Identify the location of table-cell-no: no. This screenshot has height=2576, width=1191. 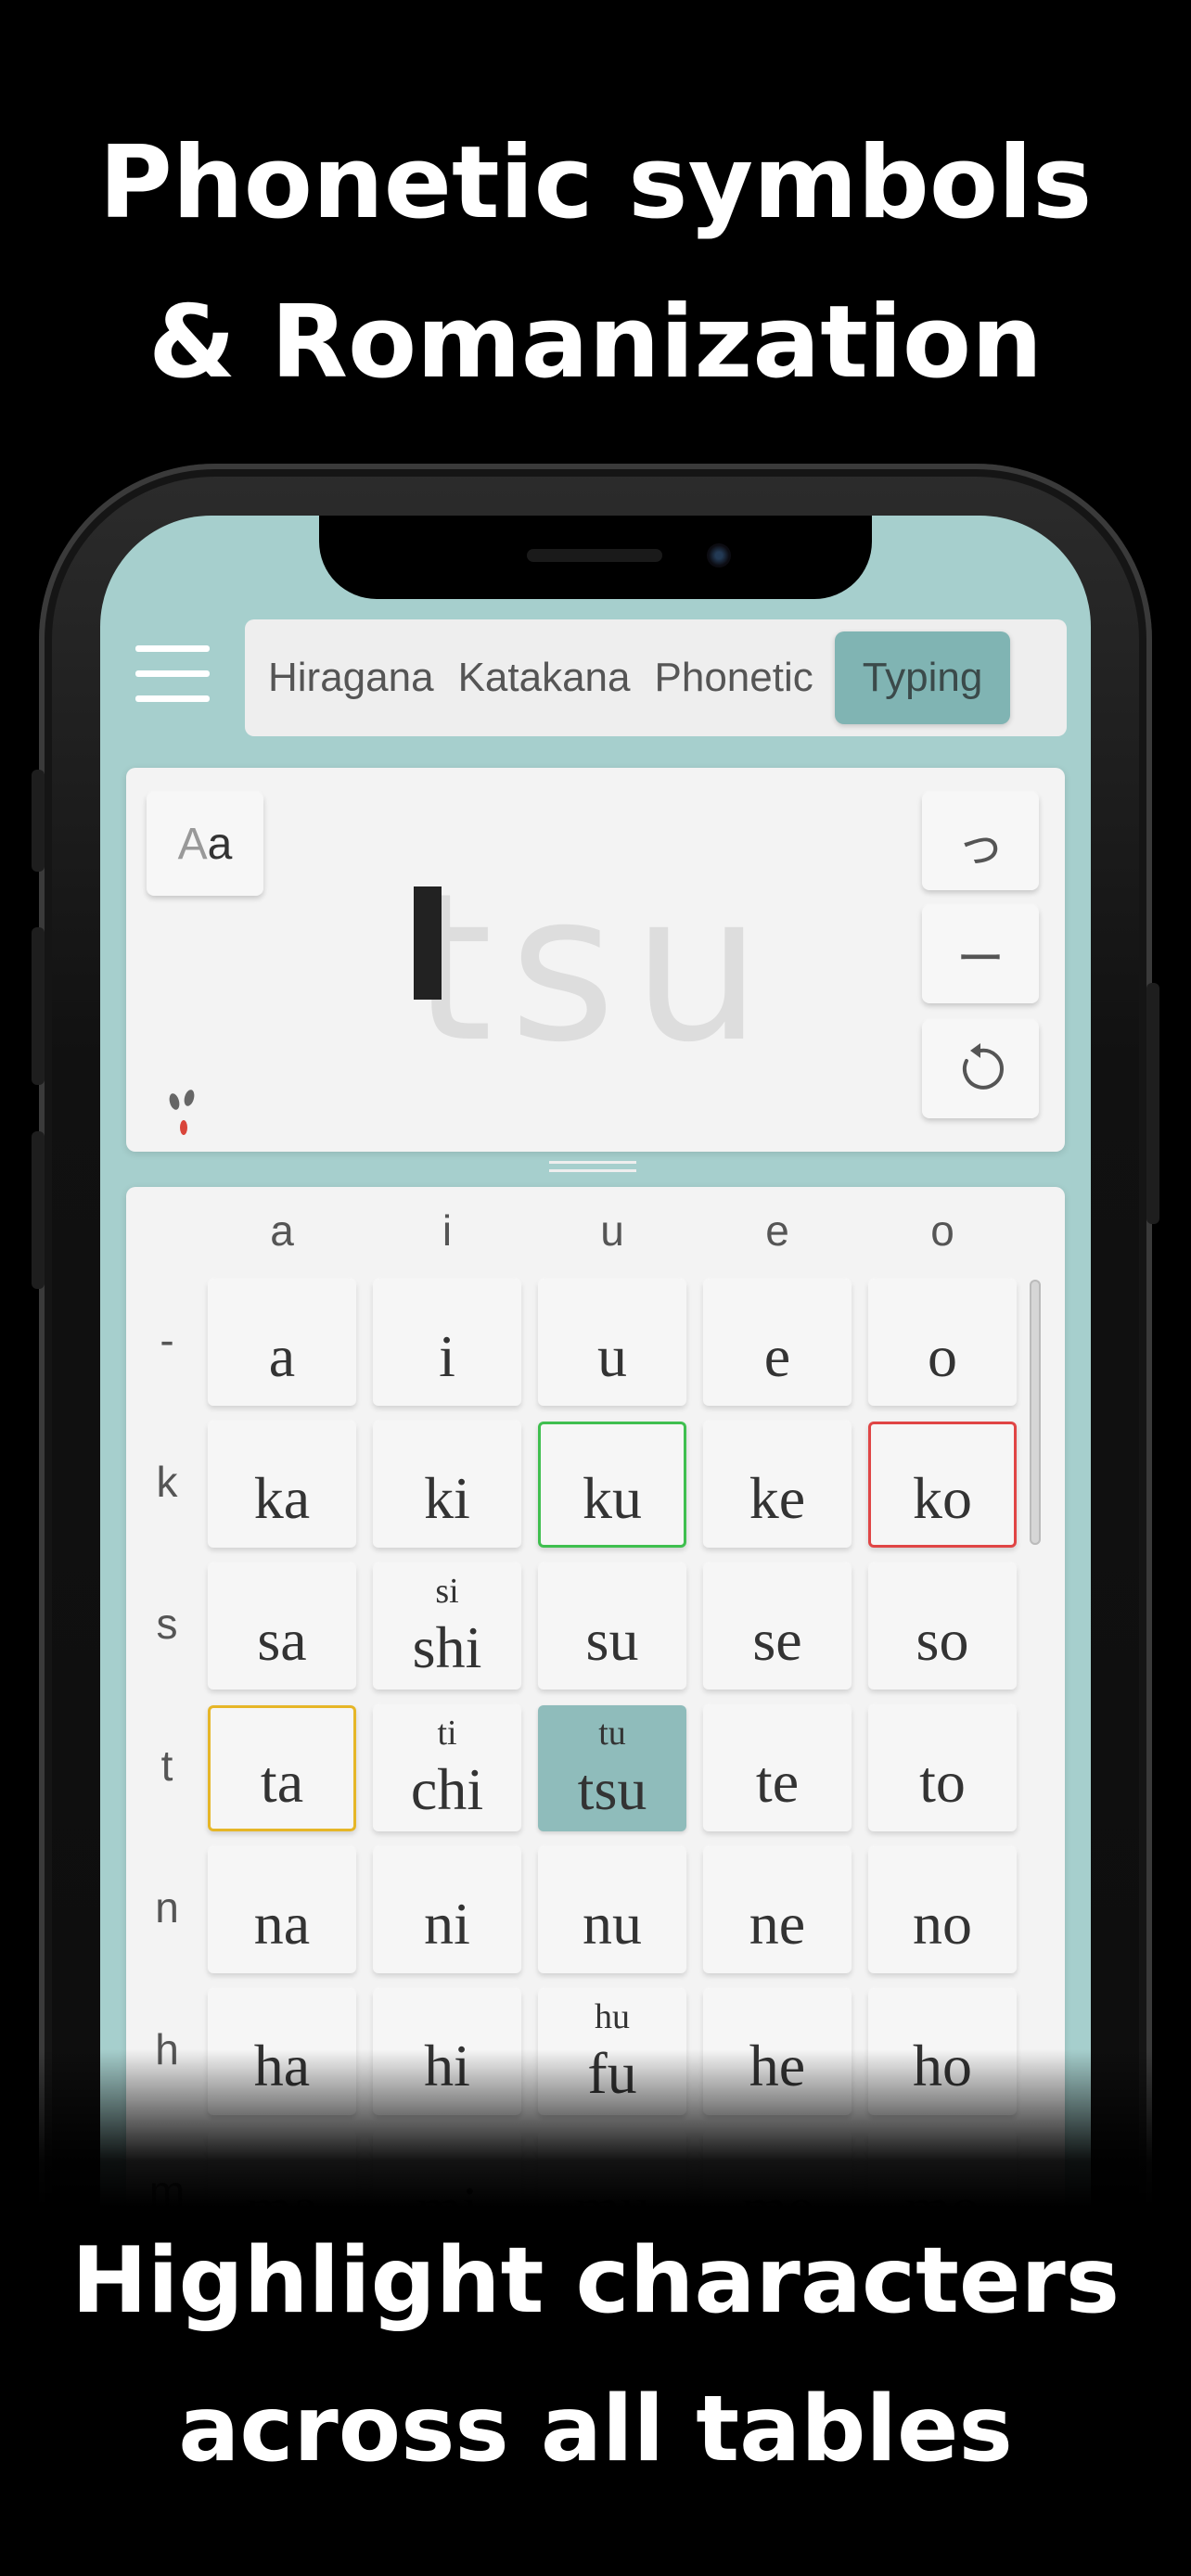
(942, 1910).